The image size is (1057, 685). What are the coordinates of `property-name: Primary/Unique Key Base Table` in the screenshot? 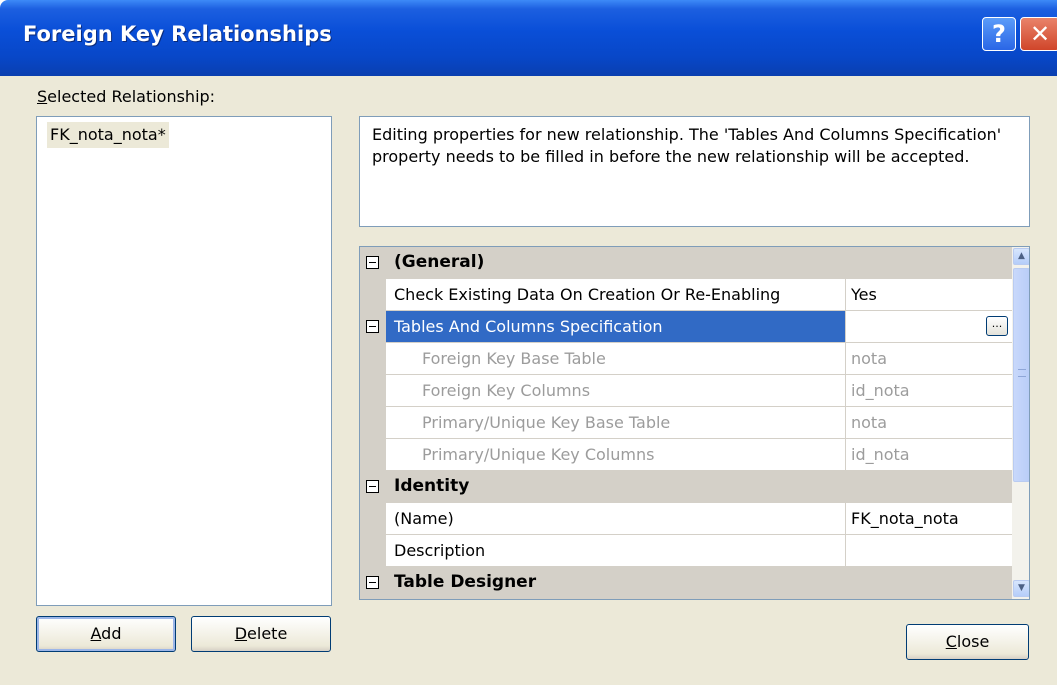 It's located at (616, 423).